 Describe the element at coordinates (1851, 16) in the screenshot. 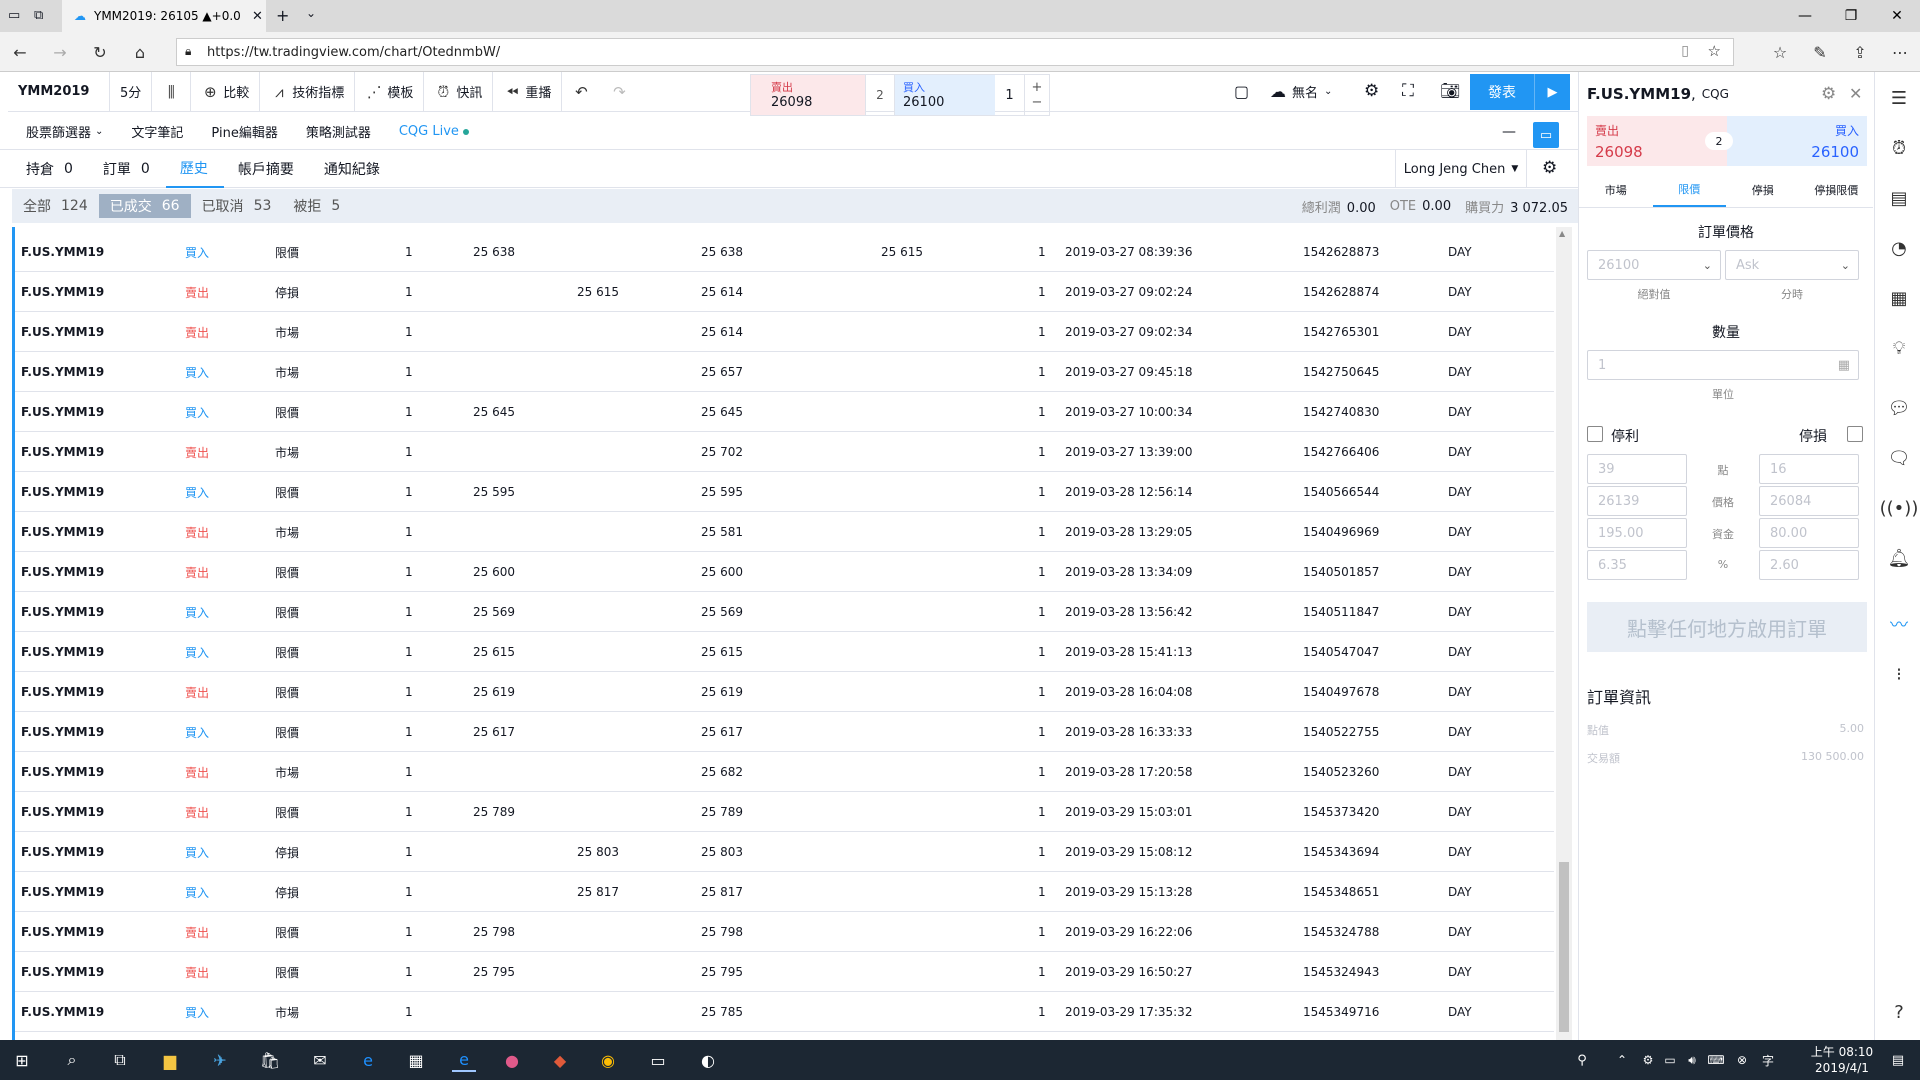

I see `restore-window-icon: ❐` at that location.